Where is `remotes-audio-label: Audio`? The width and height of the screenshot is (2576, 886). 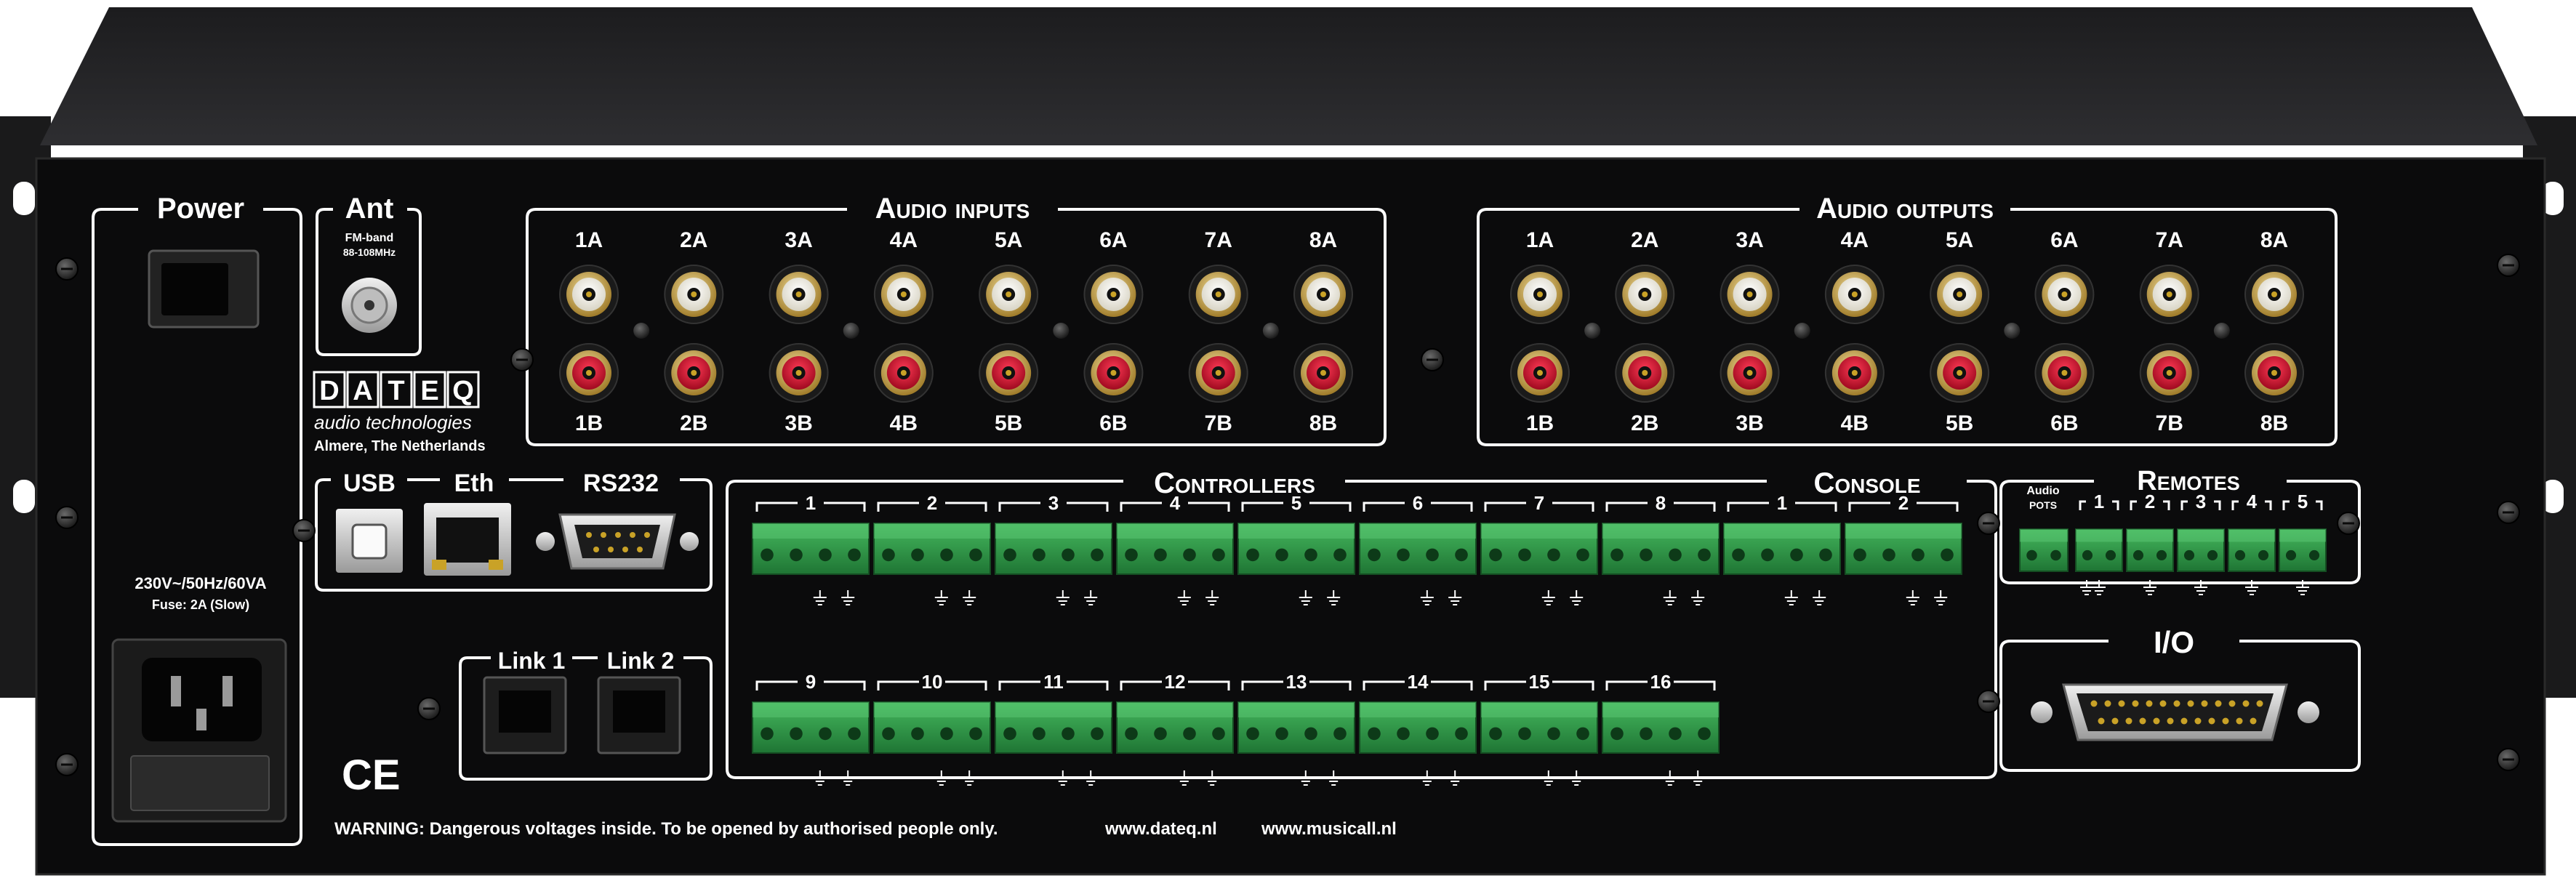
remotes-audio-label: Audio is located at coordinates (2043, 491).